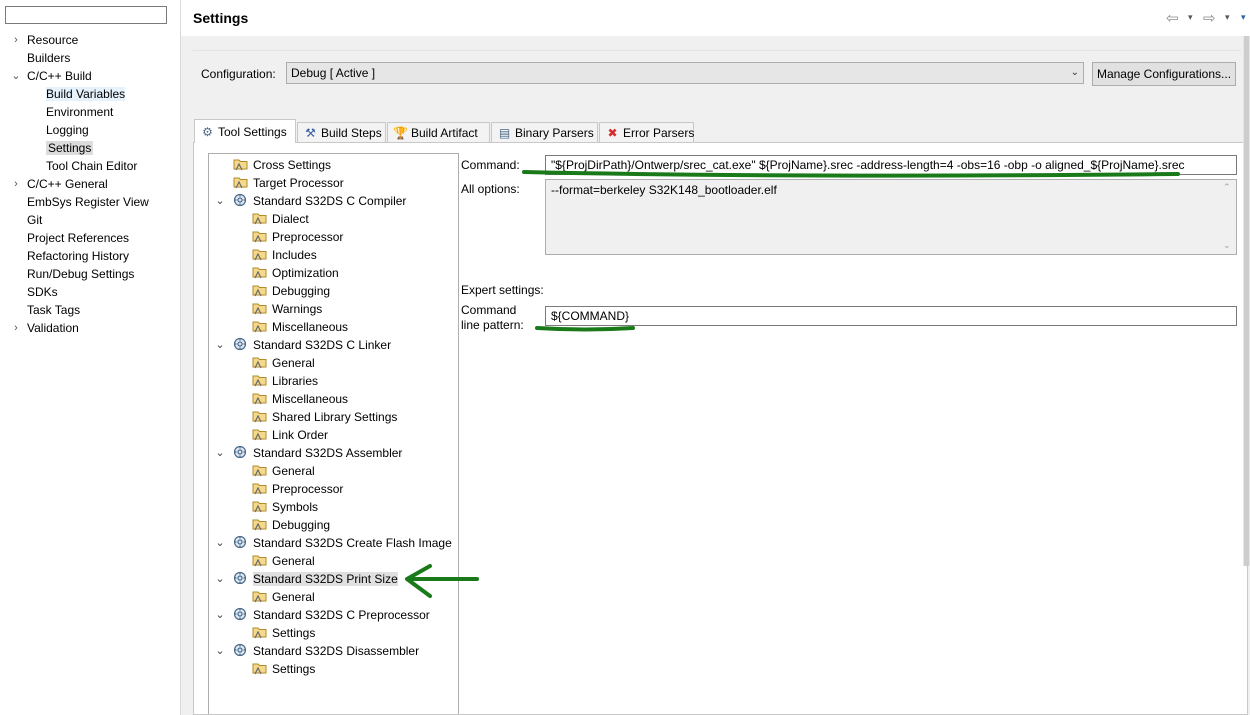 This screenshot has width=1250, height=715. I want to click on pattern-underline-annotation, so click(585, 329).